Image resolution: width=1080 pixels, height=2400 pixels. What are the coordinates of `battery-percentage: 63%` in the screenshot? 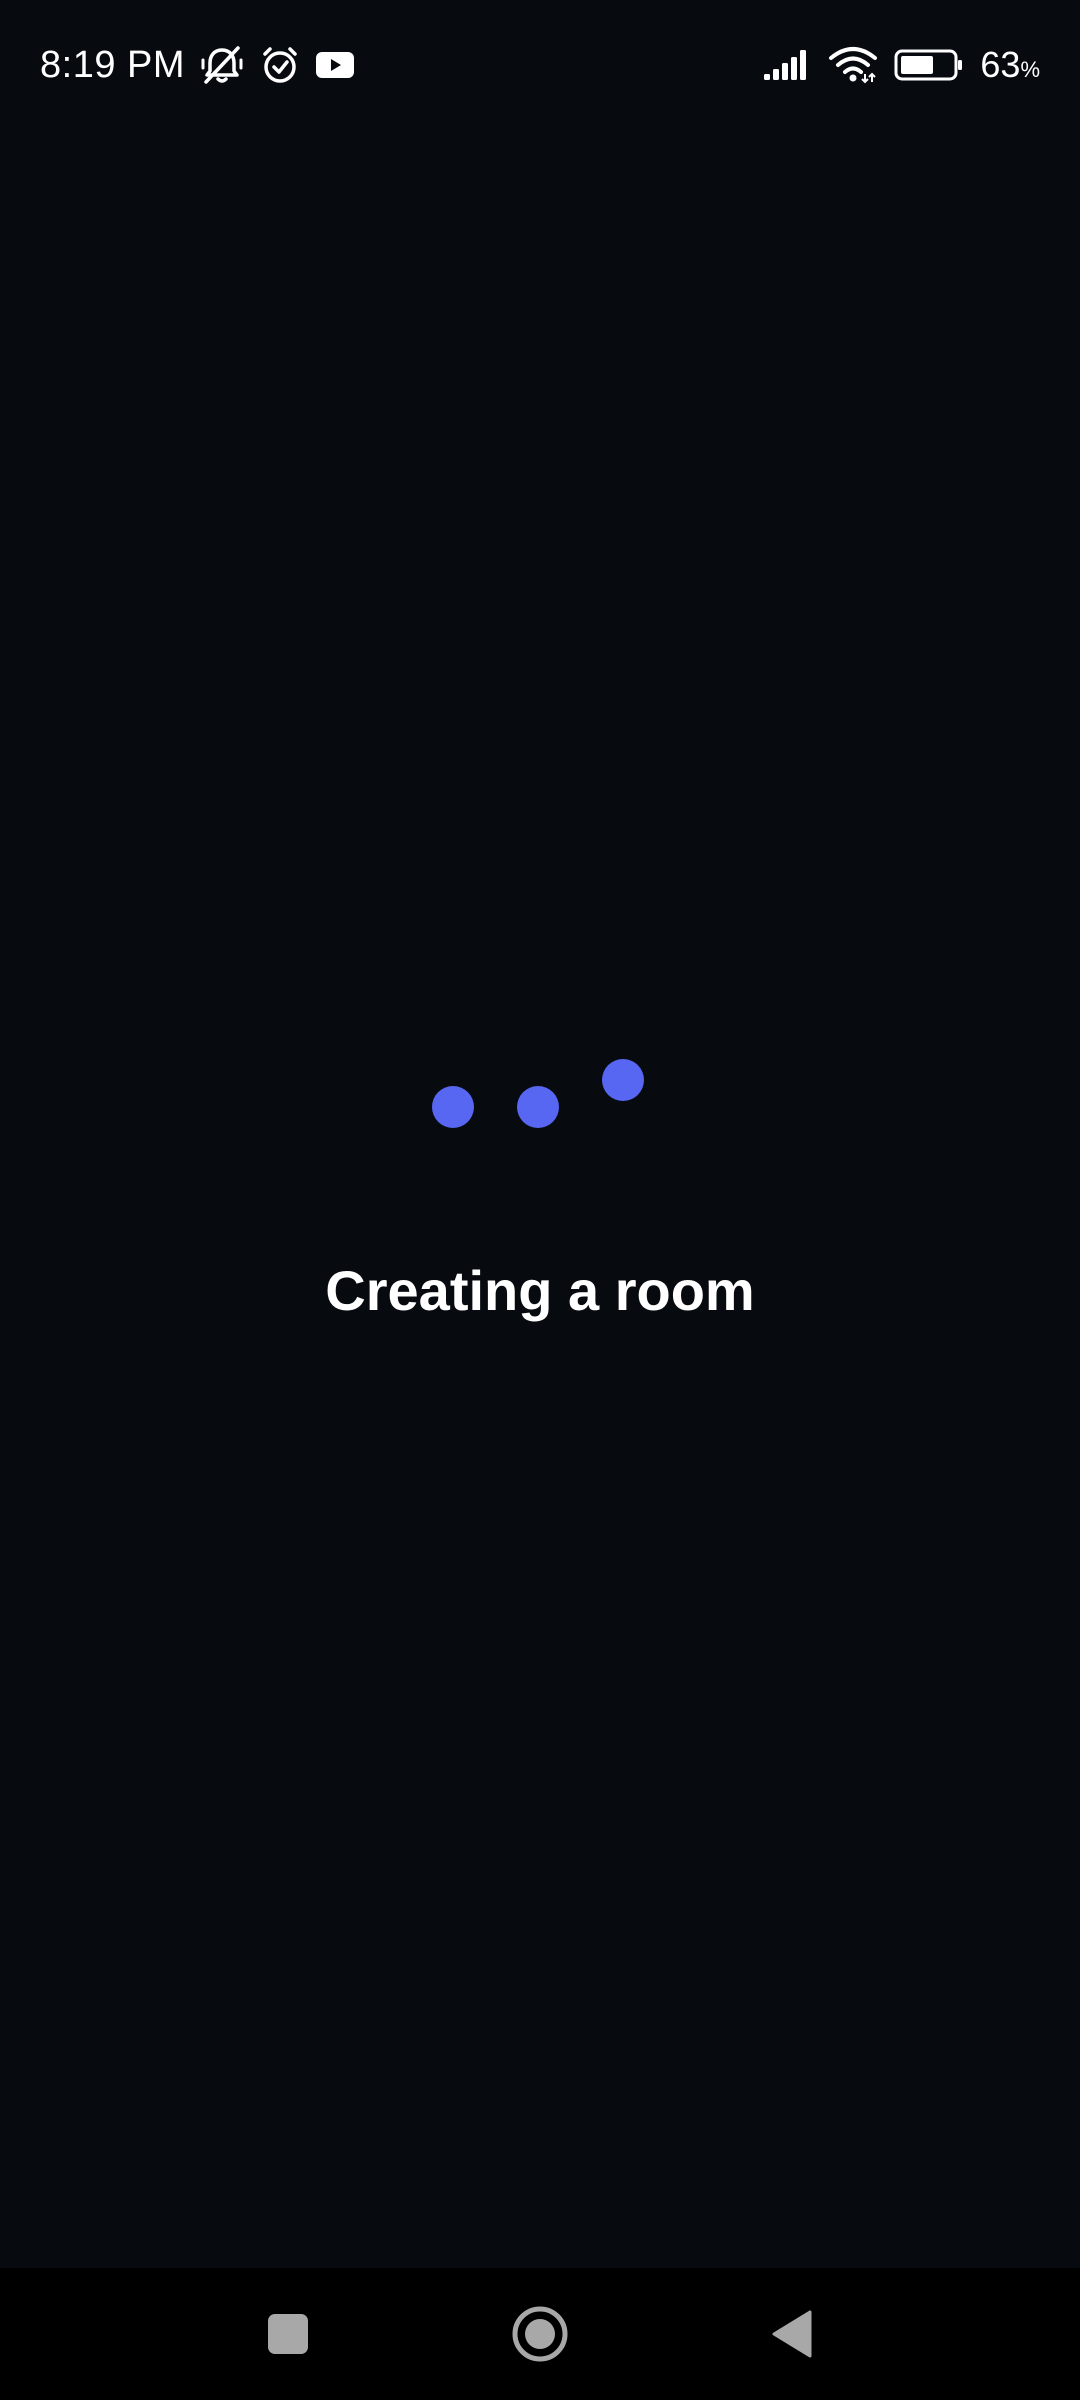 It's located at (1010, 64).